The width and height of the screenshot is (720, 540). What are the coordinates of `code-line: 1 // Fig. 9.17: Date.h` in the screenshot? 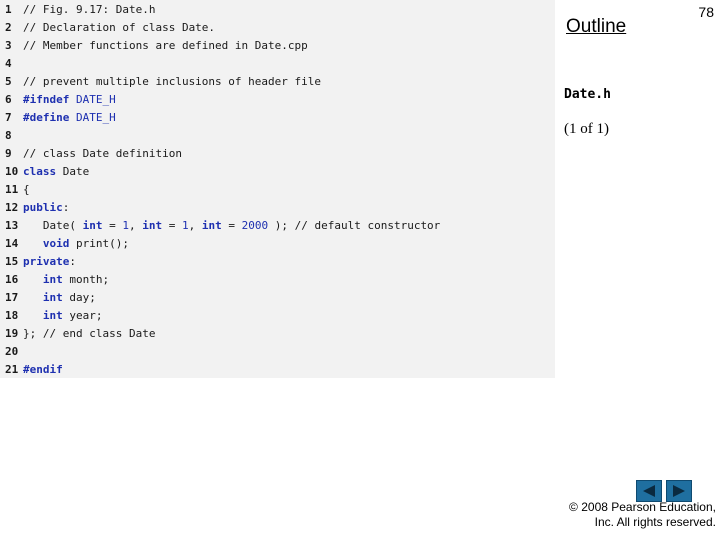 It's located at (77, 10).